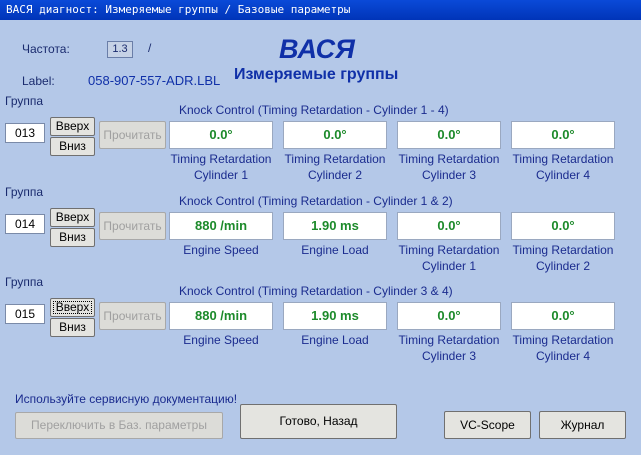 This screenshot has width=641, height=455. I want to click on vc-scope-button: VC-Scope, so click(487, 425).